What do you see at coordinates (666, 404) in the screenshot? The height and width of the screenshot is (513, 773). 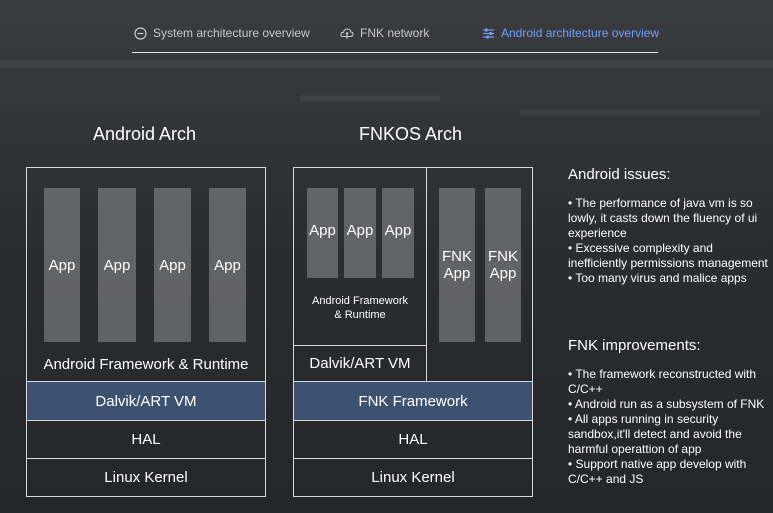 I see `list-item: • Android run as a subsystem of FNK` at bounding box center [666, 404].